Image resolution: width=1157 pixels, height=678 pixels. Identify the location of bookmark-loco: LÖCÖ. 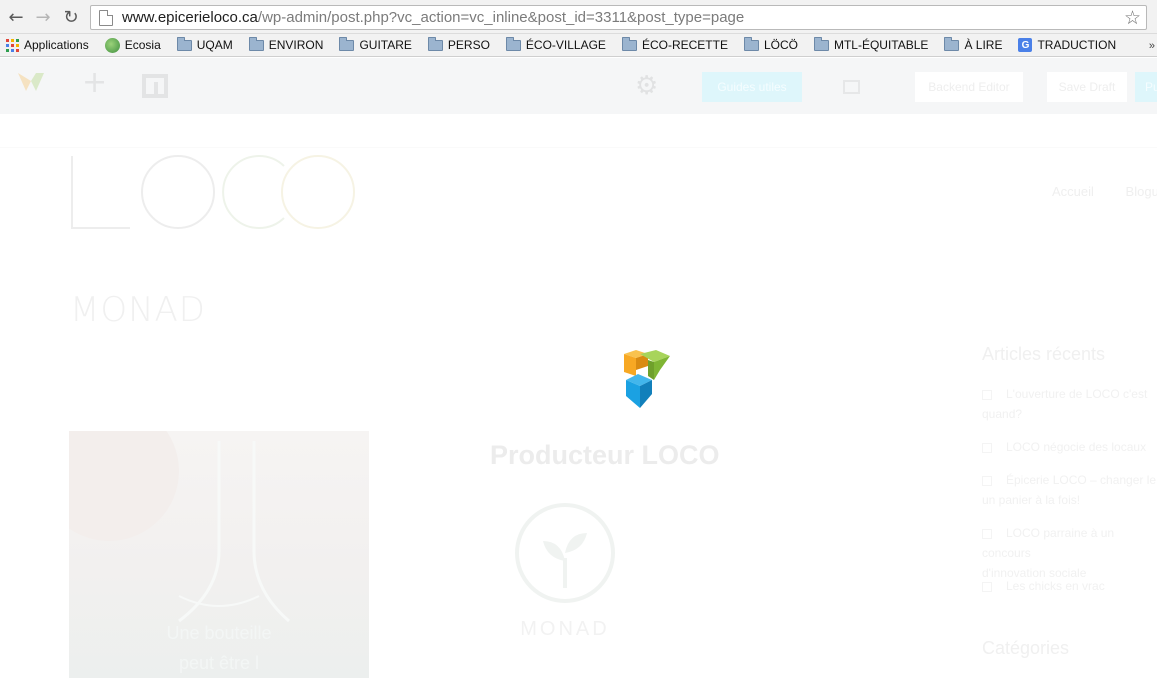
(770, 44).